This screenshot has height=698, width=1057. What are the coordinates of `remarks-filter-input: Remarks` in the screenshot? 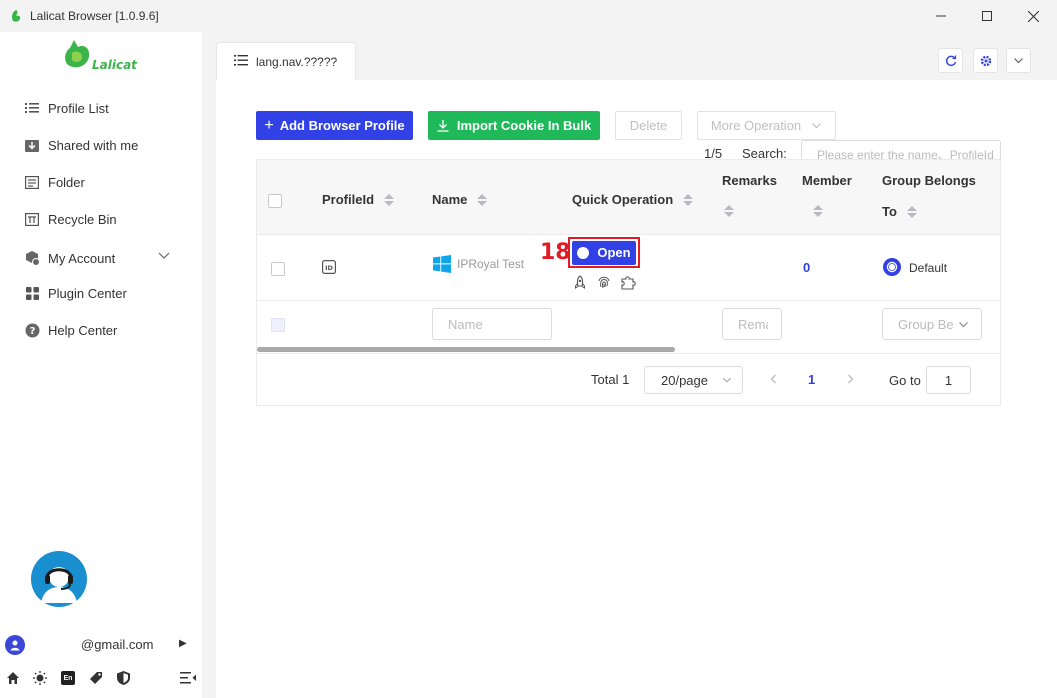 It's located at (752, 324).